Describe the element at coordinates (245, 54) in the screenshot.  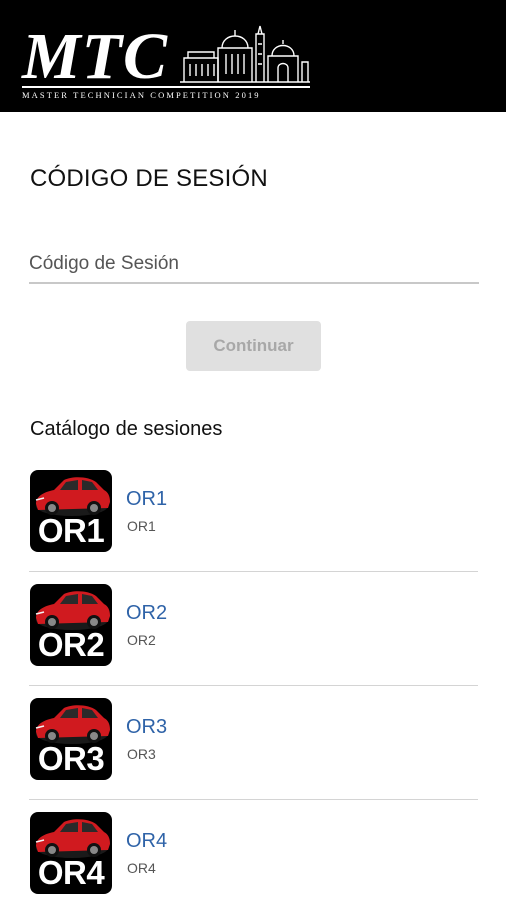
I see `building-logo-icon` at that location.